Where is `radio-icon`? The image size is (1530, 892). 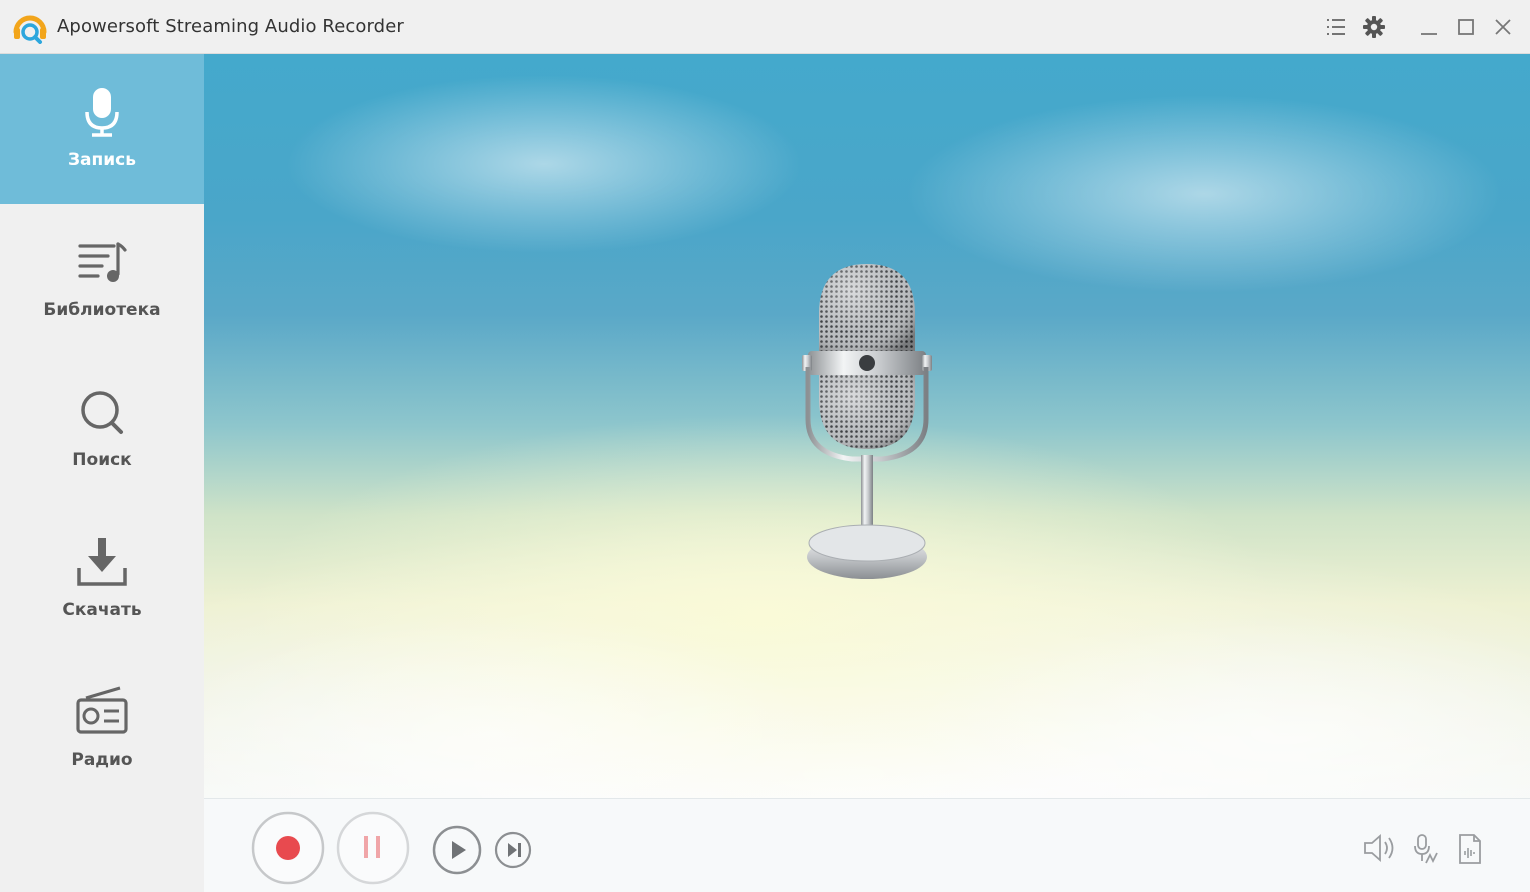
radio-icon is located at coordinates (102, 714).